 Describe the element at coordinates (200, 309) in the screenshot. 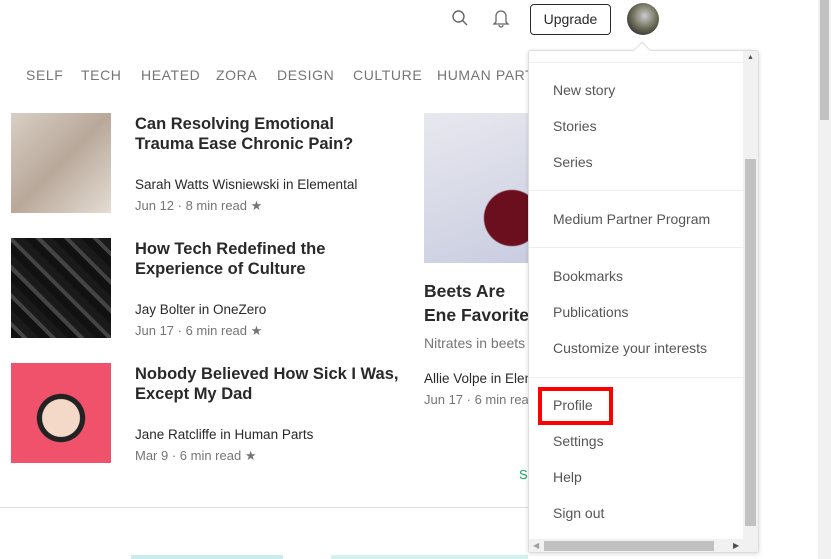

I see `article-author: Jay Bolter in OneZero` at that location.